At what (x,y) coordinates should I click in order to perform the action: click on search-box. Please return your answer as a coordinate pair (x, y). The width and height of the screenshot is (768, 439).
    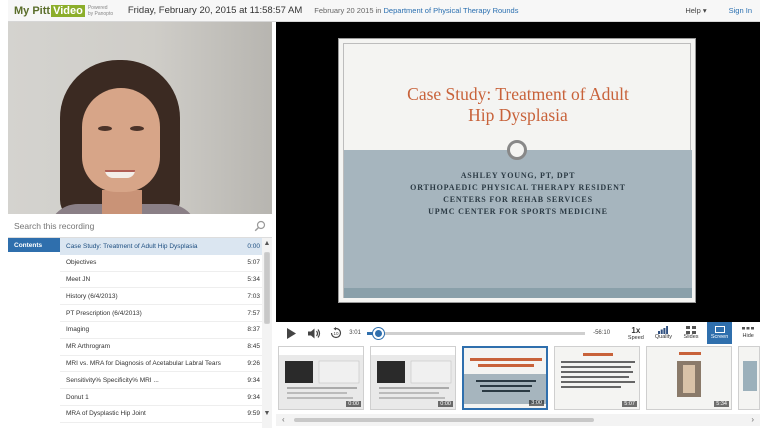
    Looking at the image, I should click on (140, 226).